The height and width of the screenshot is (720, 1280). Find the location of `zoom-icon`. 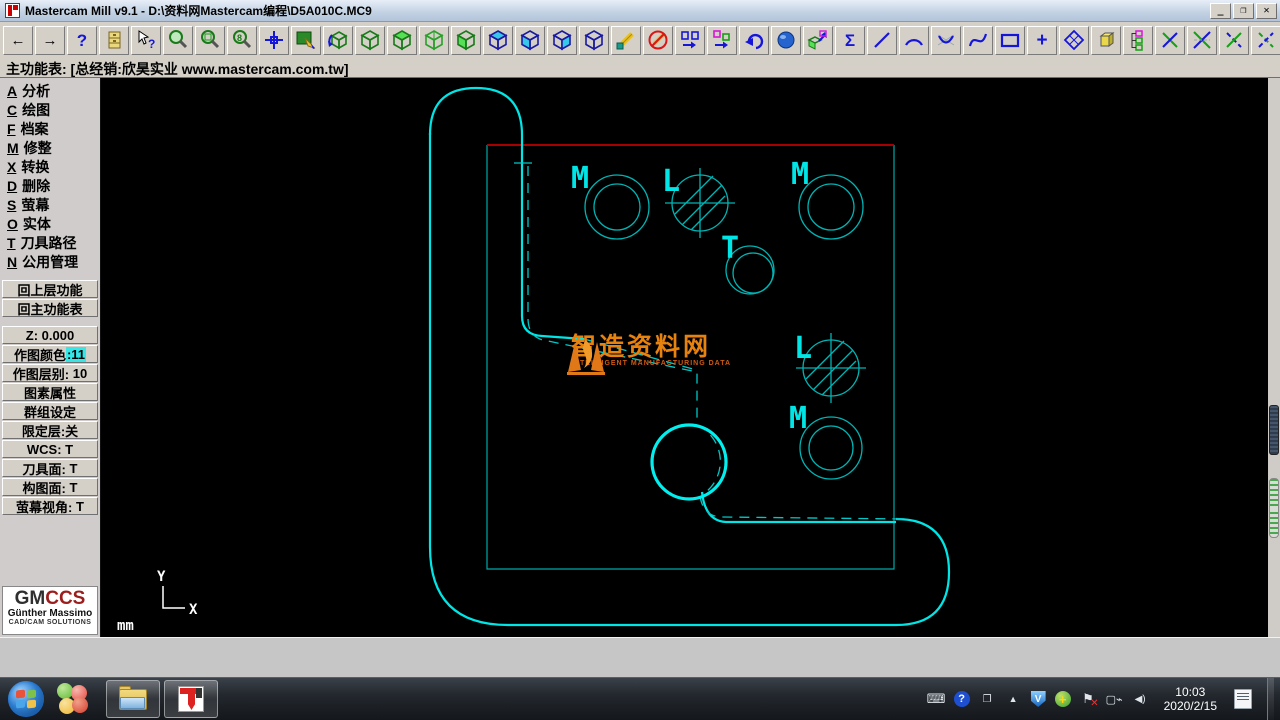

zoom-icon is located at coordinates (178, 40).